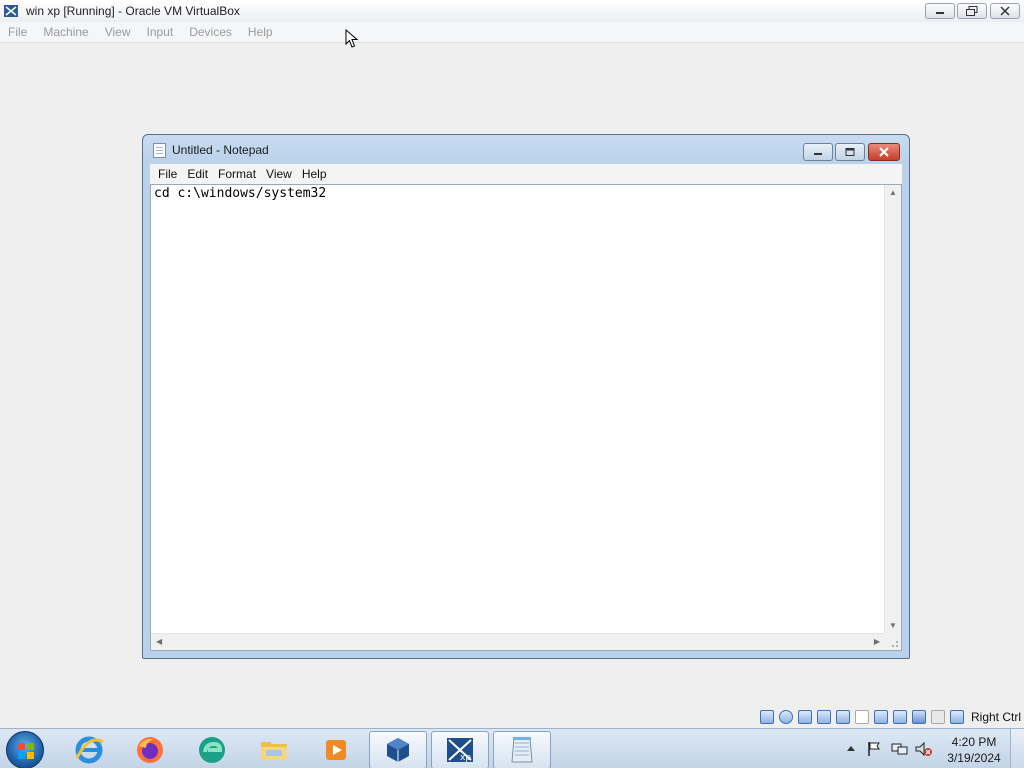 The height and width of the screenshot is (768, 1024). I want to click on taskbar-virtualbox-xp: xp, so click(460, 749).